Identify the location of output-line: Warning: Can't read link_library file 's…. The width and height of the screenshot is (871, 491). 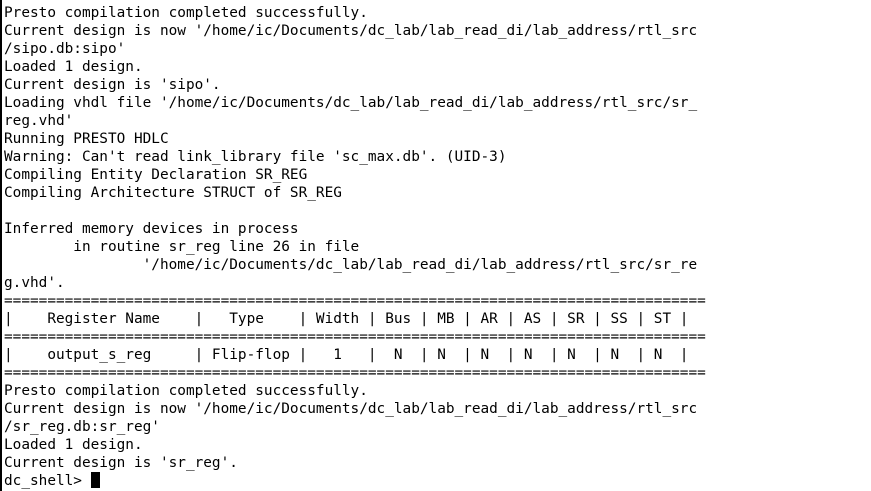
(255, 157).